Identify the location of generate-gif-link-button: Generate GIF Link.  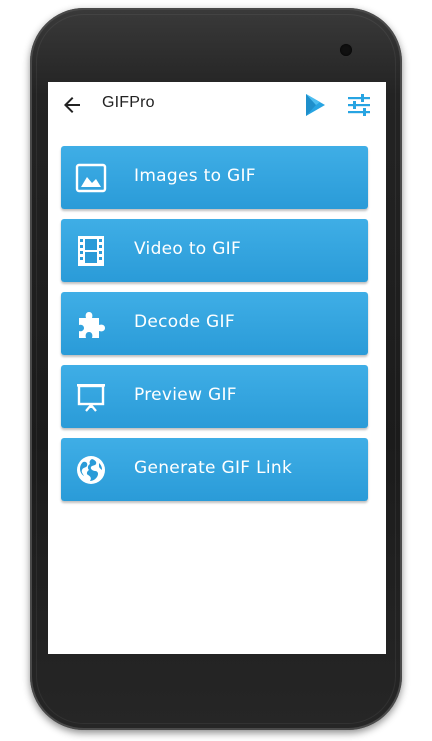
(214, 469).